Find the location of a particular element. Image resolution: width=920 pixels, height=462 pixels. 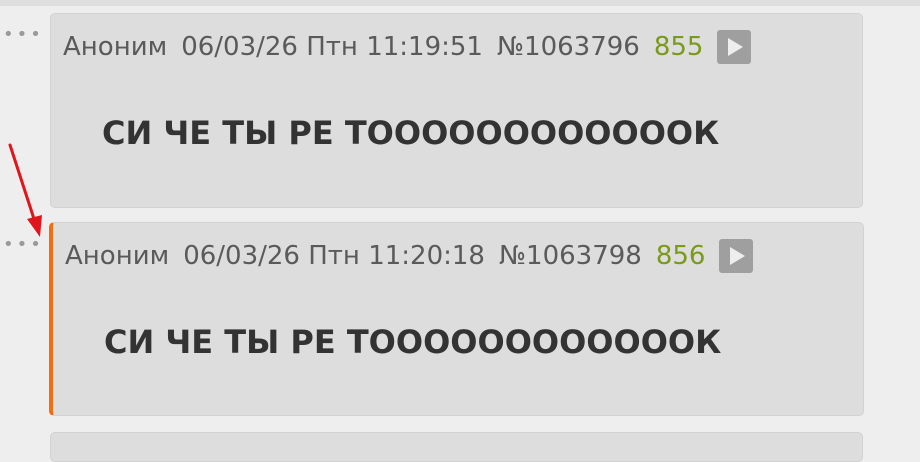

red-arrow-annotation-icon is located at coordinates (25, 190).